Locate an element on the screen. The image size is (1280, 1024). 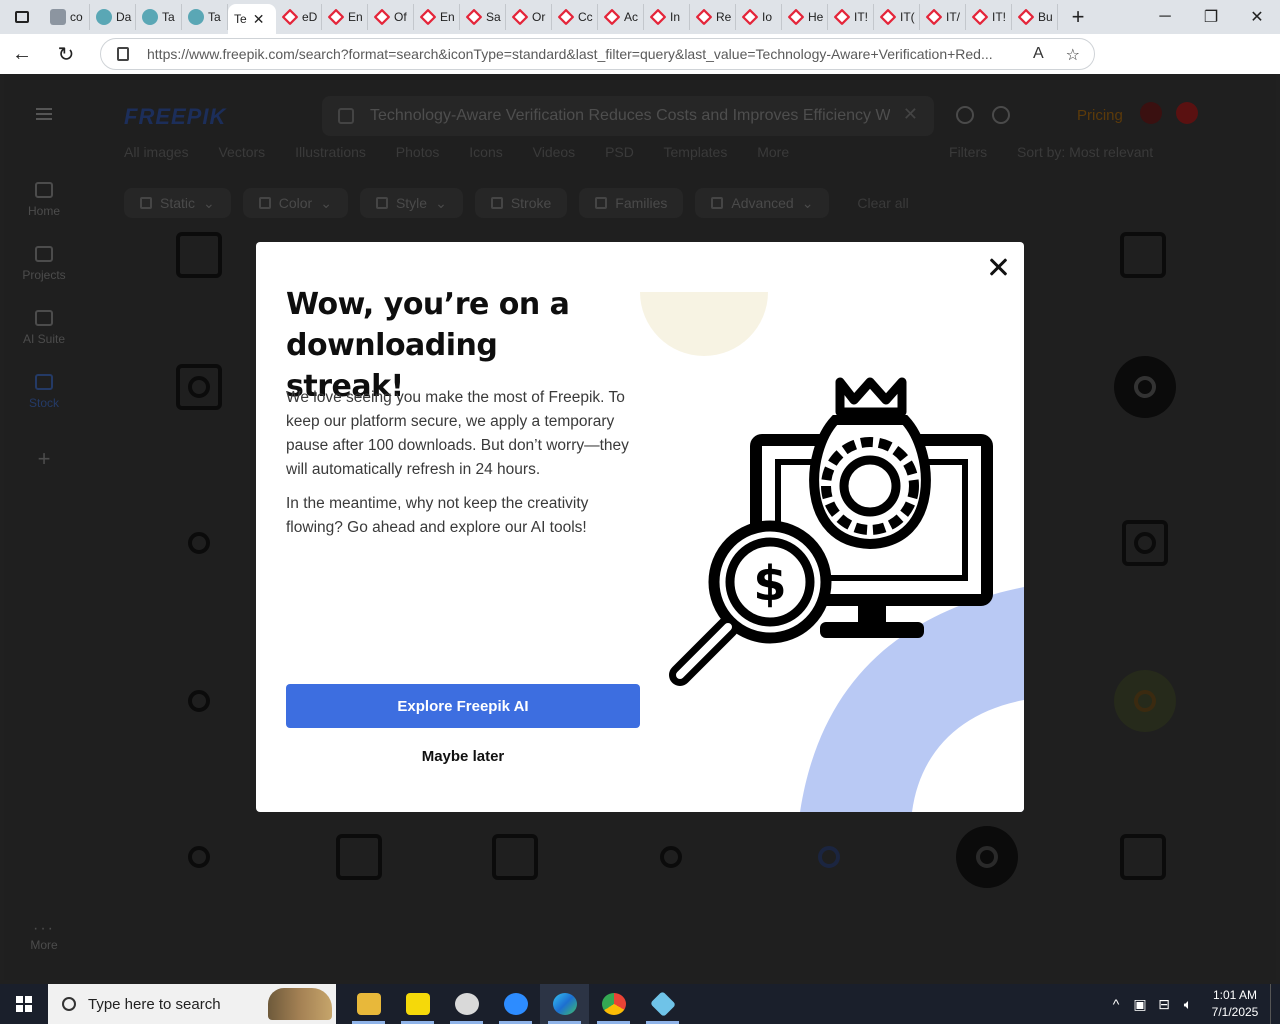
browser-tab: Io is located at coordinates (759, 17).